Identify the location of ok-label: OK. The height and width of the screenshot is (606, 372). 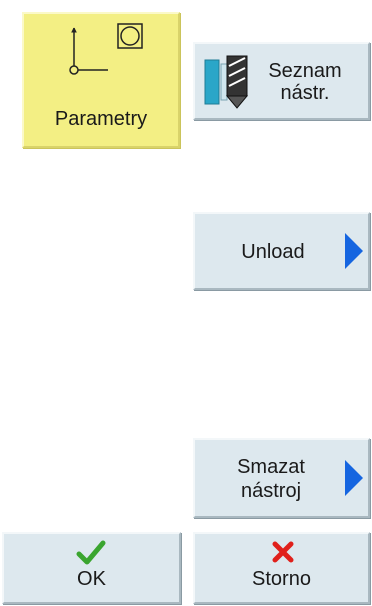
(91, 579).